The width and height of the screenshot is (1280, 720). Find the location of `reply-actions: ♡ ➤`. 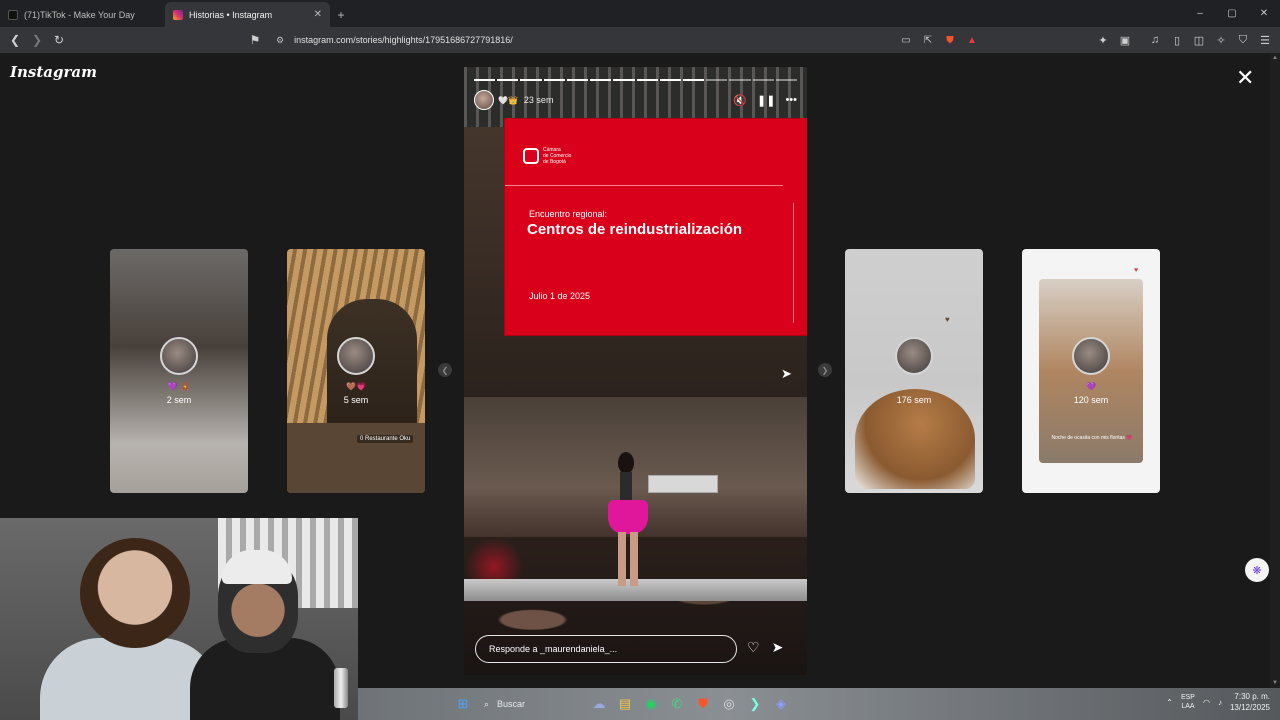

reply-actions: ♡ ➤ is located at coordinates (765, 647).